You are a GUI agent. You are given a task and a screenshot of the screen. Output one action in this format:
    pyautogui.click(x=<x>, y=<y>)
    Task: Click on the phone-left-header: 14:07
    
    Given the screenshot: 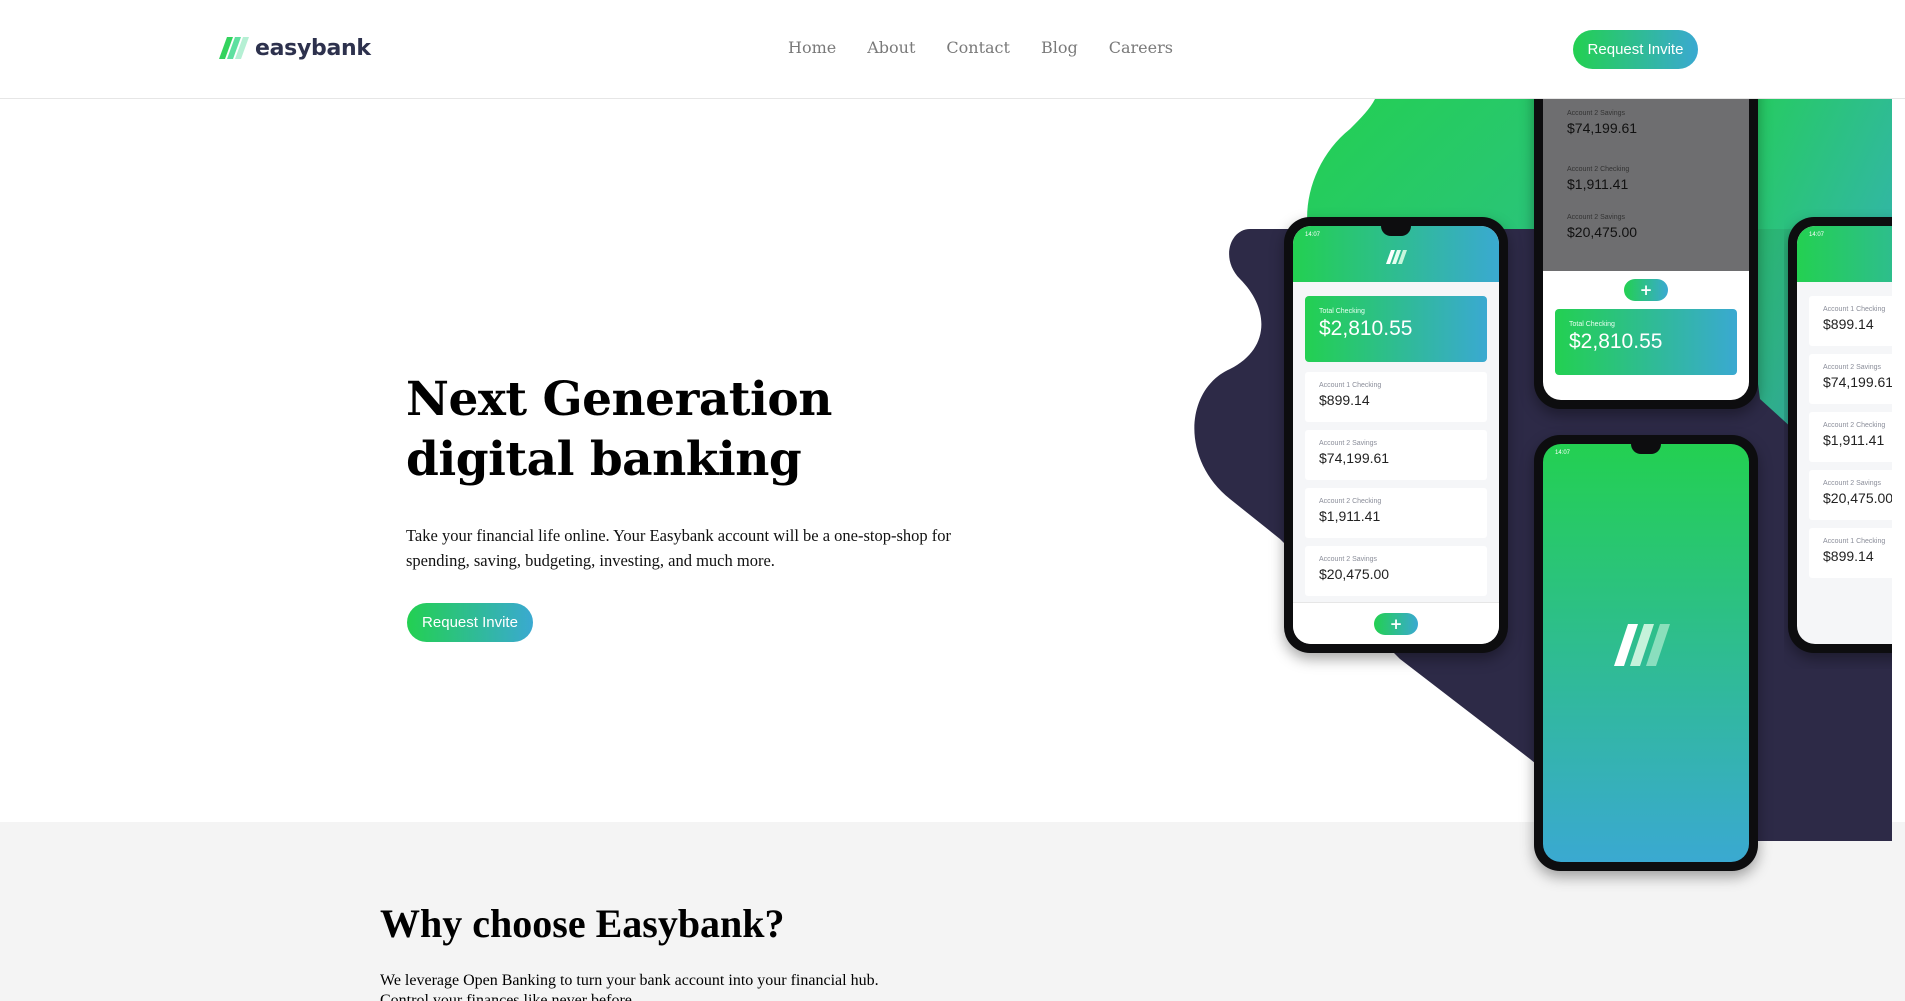 What is the action you would take?
    pyautogui.click(x=1396, y=254)
    